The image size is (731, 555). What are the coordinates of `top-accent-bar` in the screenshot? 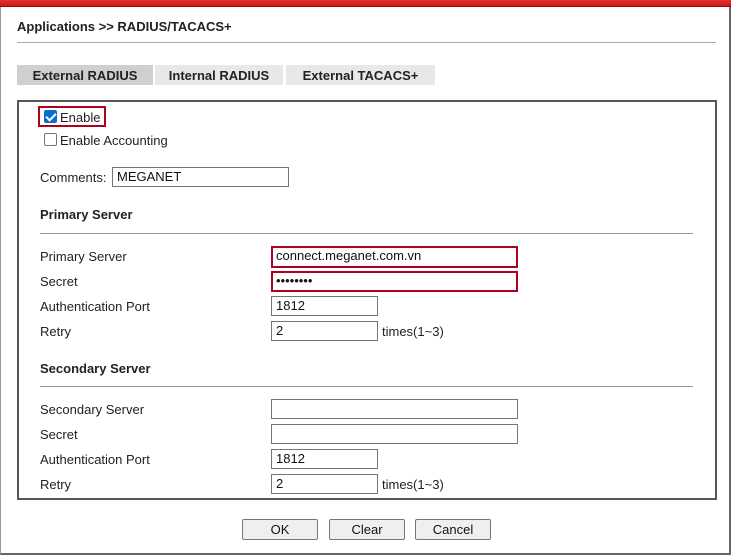 It's located at (365, 3).